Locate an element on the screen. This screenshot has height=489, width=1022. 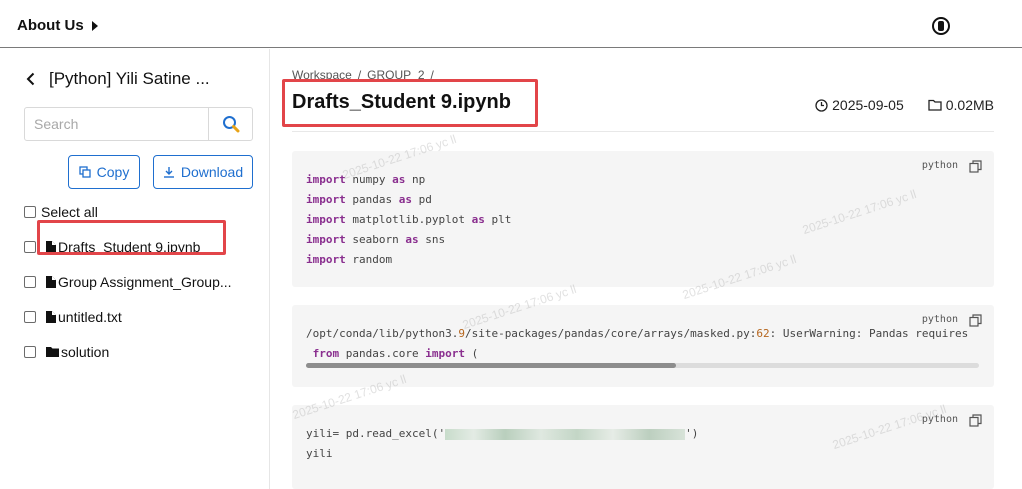
code-token: numpy is located at coordinates (369, 179).